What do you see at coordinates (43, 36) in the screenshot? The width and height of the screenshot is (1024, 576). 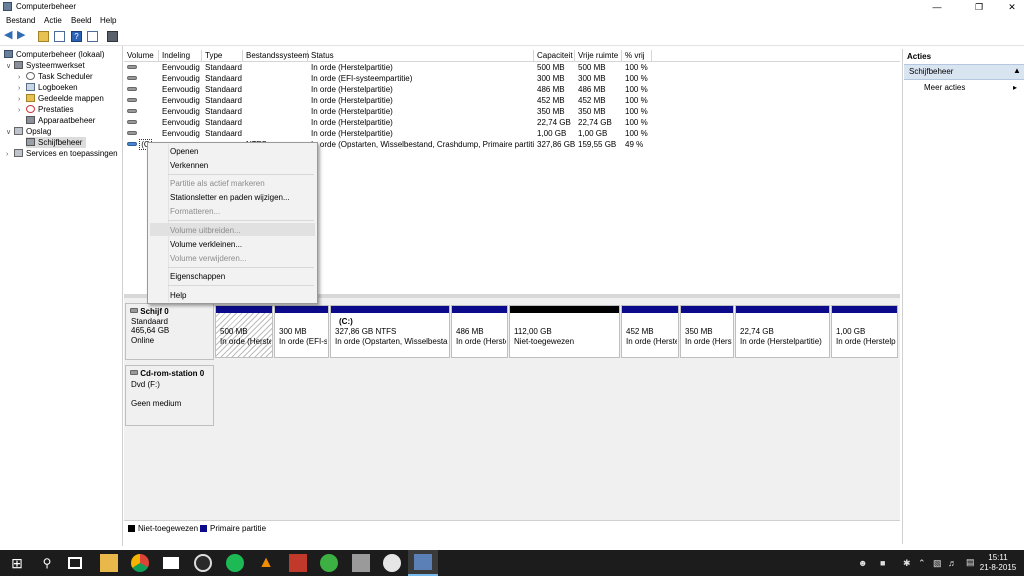 I see `up-folder-icon` at bounding box center [43, 36].